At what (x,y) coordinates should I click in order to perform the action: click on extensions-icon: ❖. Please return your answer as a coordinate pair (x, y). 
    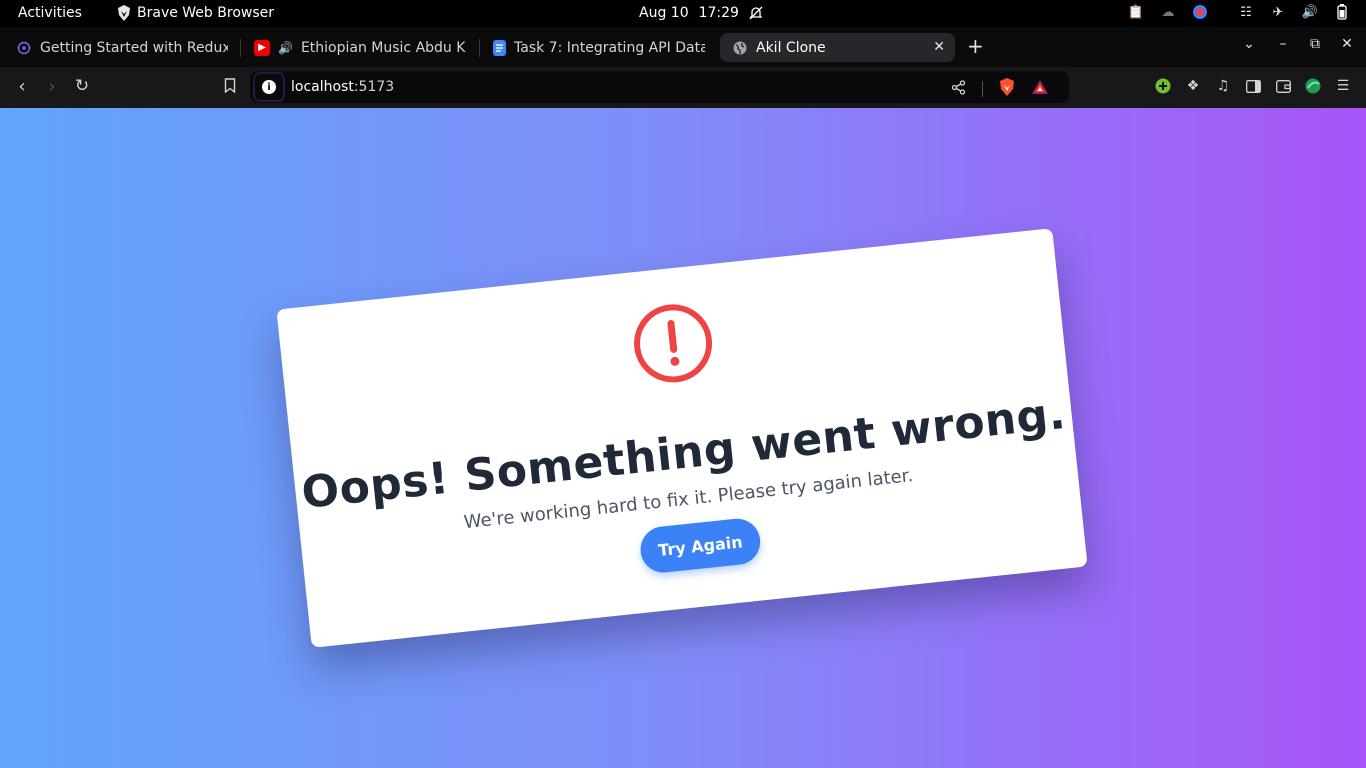
    Looking at the image, I should click on (1193, 86).